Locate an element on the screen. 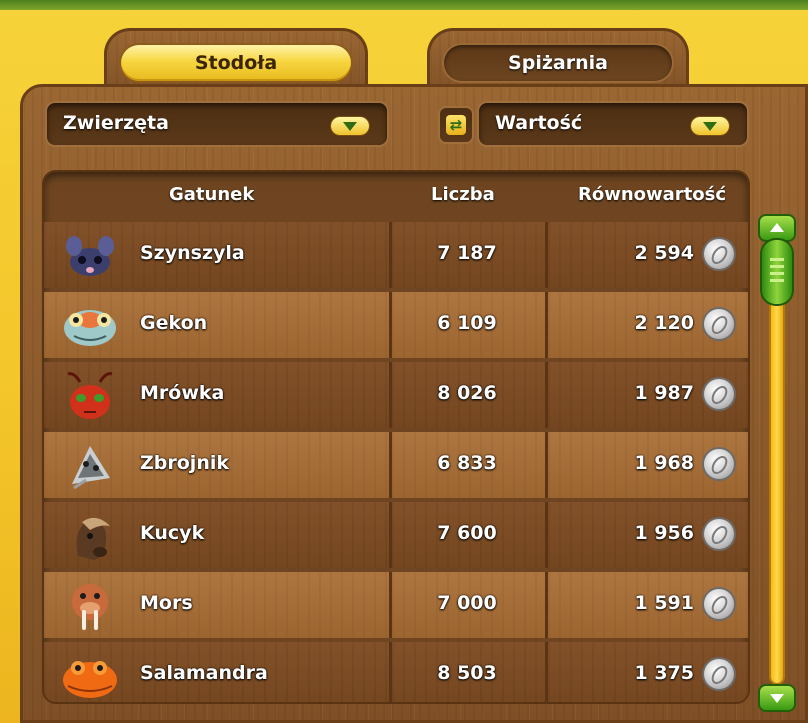  count-cell: 8 026 is located at coordinates (470, 395).